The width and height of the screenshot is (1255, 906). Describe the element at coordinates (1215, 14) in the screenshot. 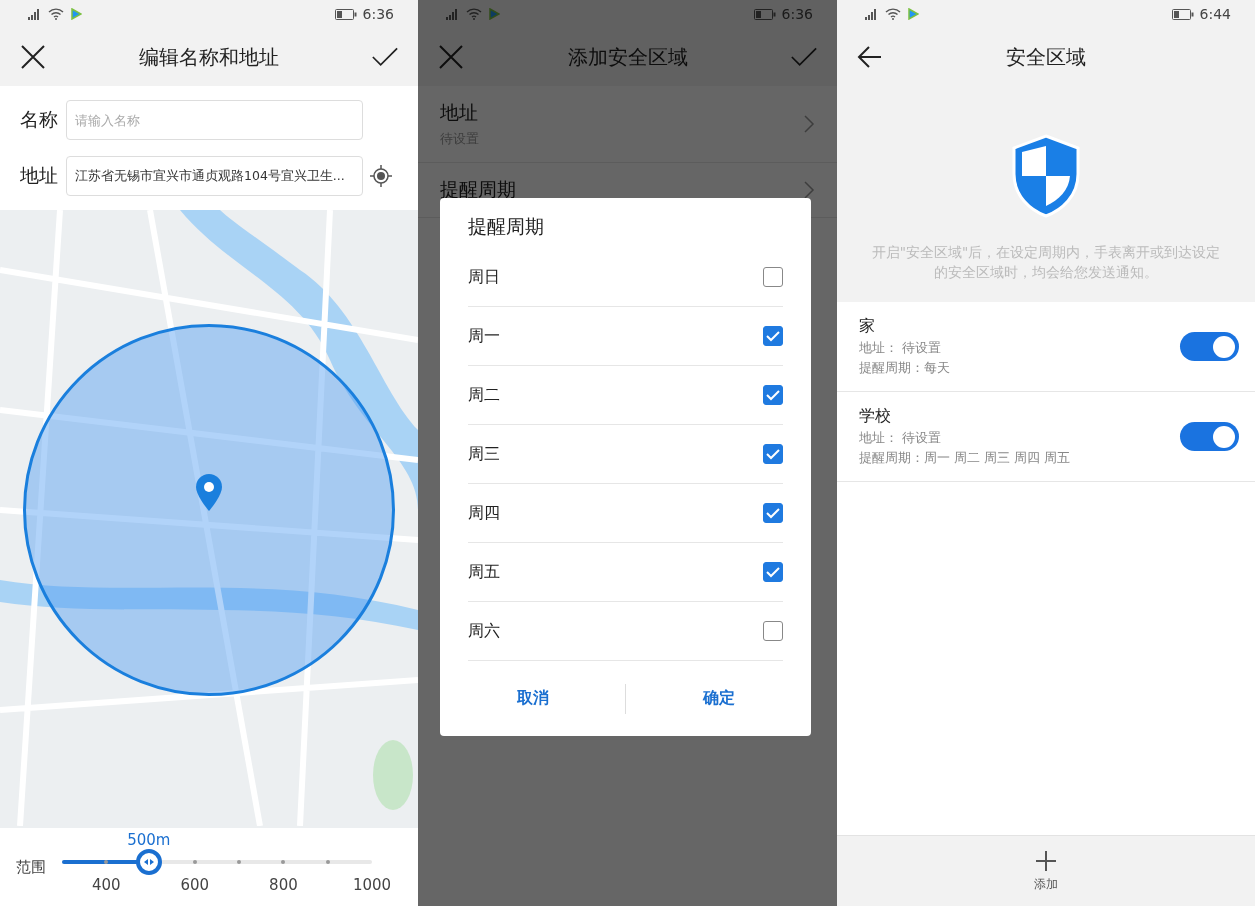

I see `status-time: 6:44` at that location.